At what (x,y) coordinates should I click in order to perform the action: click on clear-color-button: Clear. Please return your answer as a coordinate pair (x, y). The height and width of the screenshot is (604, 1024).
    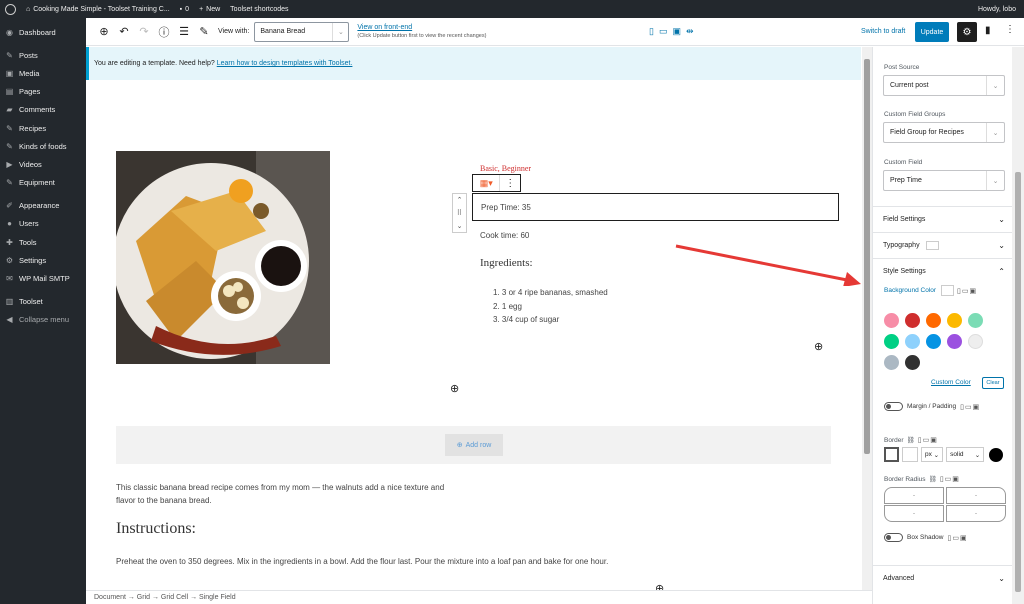
    Looking at the image, I should click on (993, 383).